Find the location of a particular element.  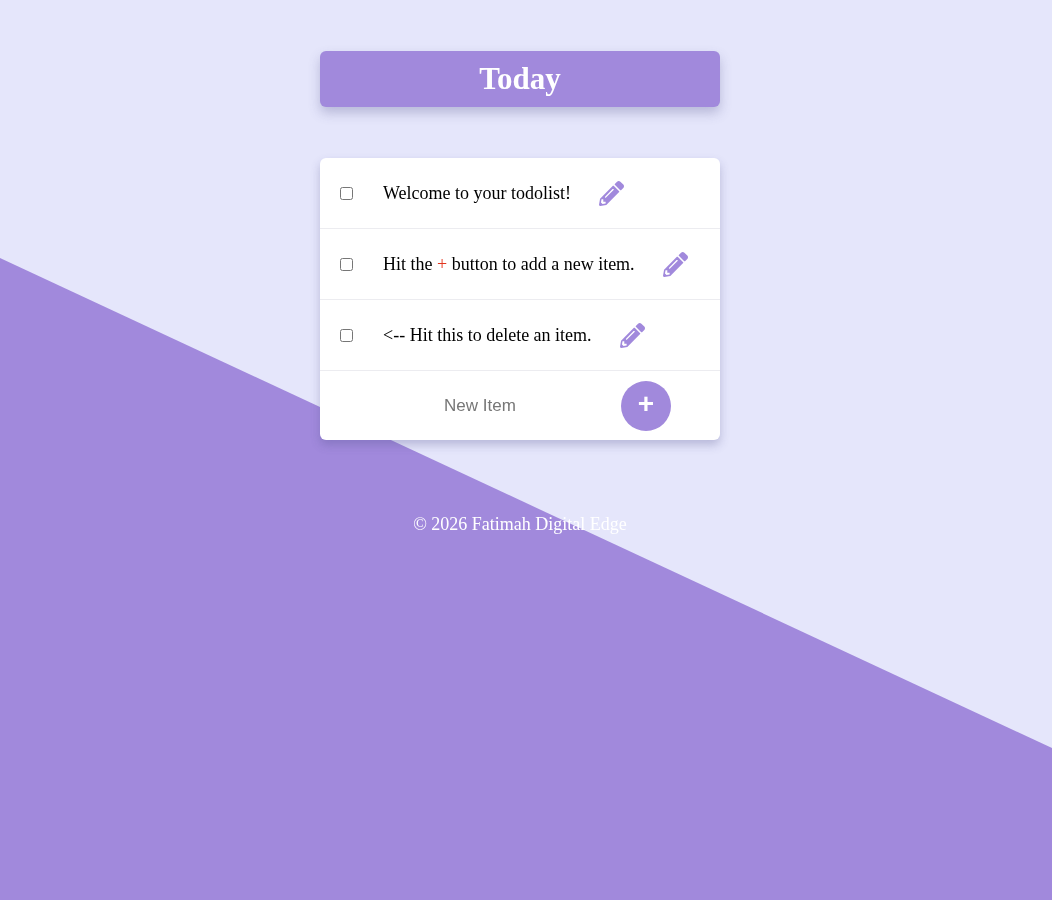

new-item-field: New Item is located at coordinates (480, 405).